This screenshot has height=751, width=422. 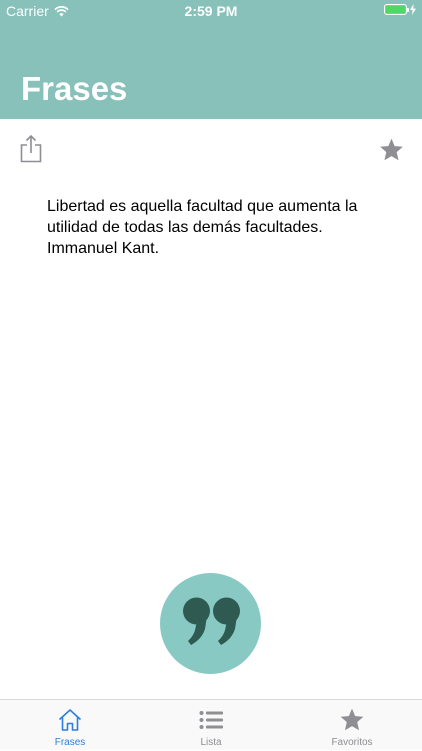 I want to click on list-icon, so click(x=211, y=720).